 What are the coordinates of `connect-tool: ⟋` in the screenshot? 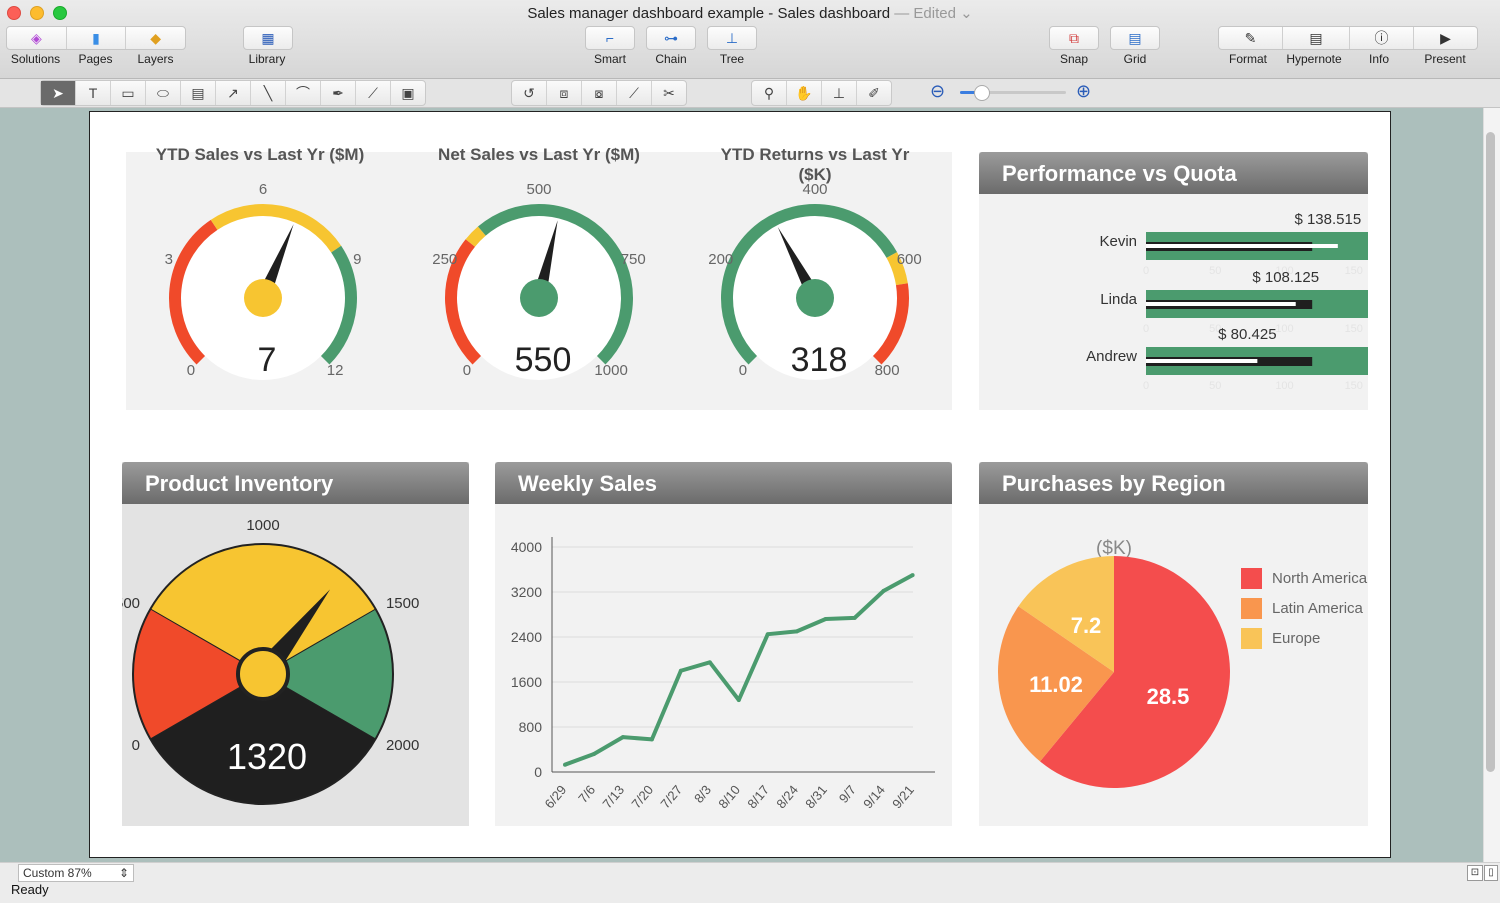 It's located at (634, 93).